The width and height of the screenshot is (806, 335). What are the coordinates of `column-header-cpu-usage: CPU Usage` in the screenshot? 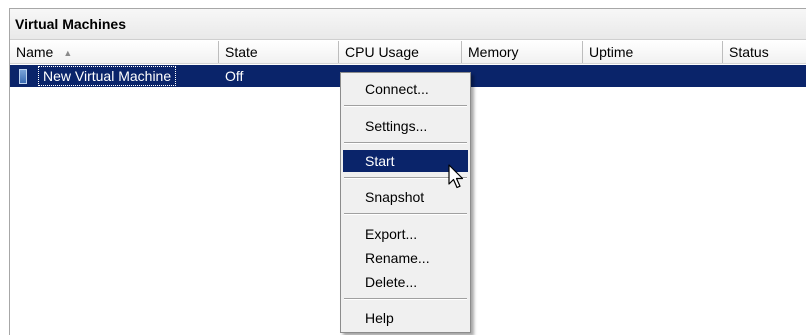 It's located at (400, 52).